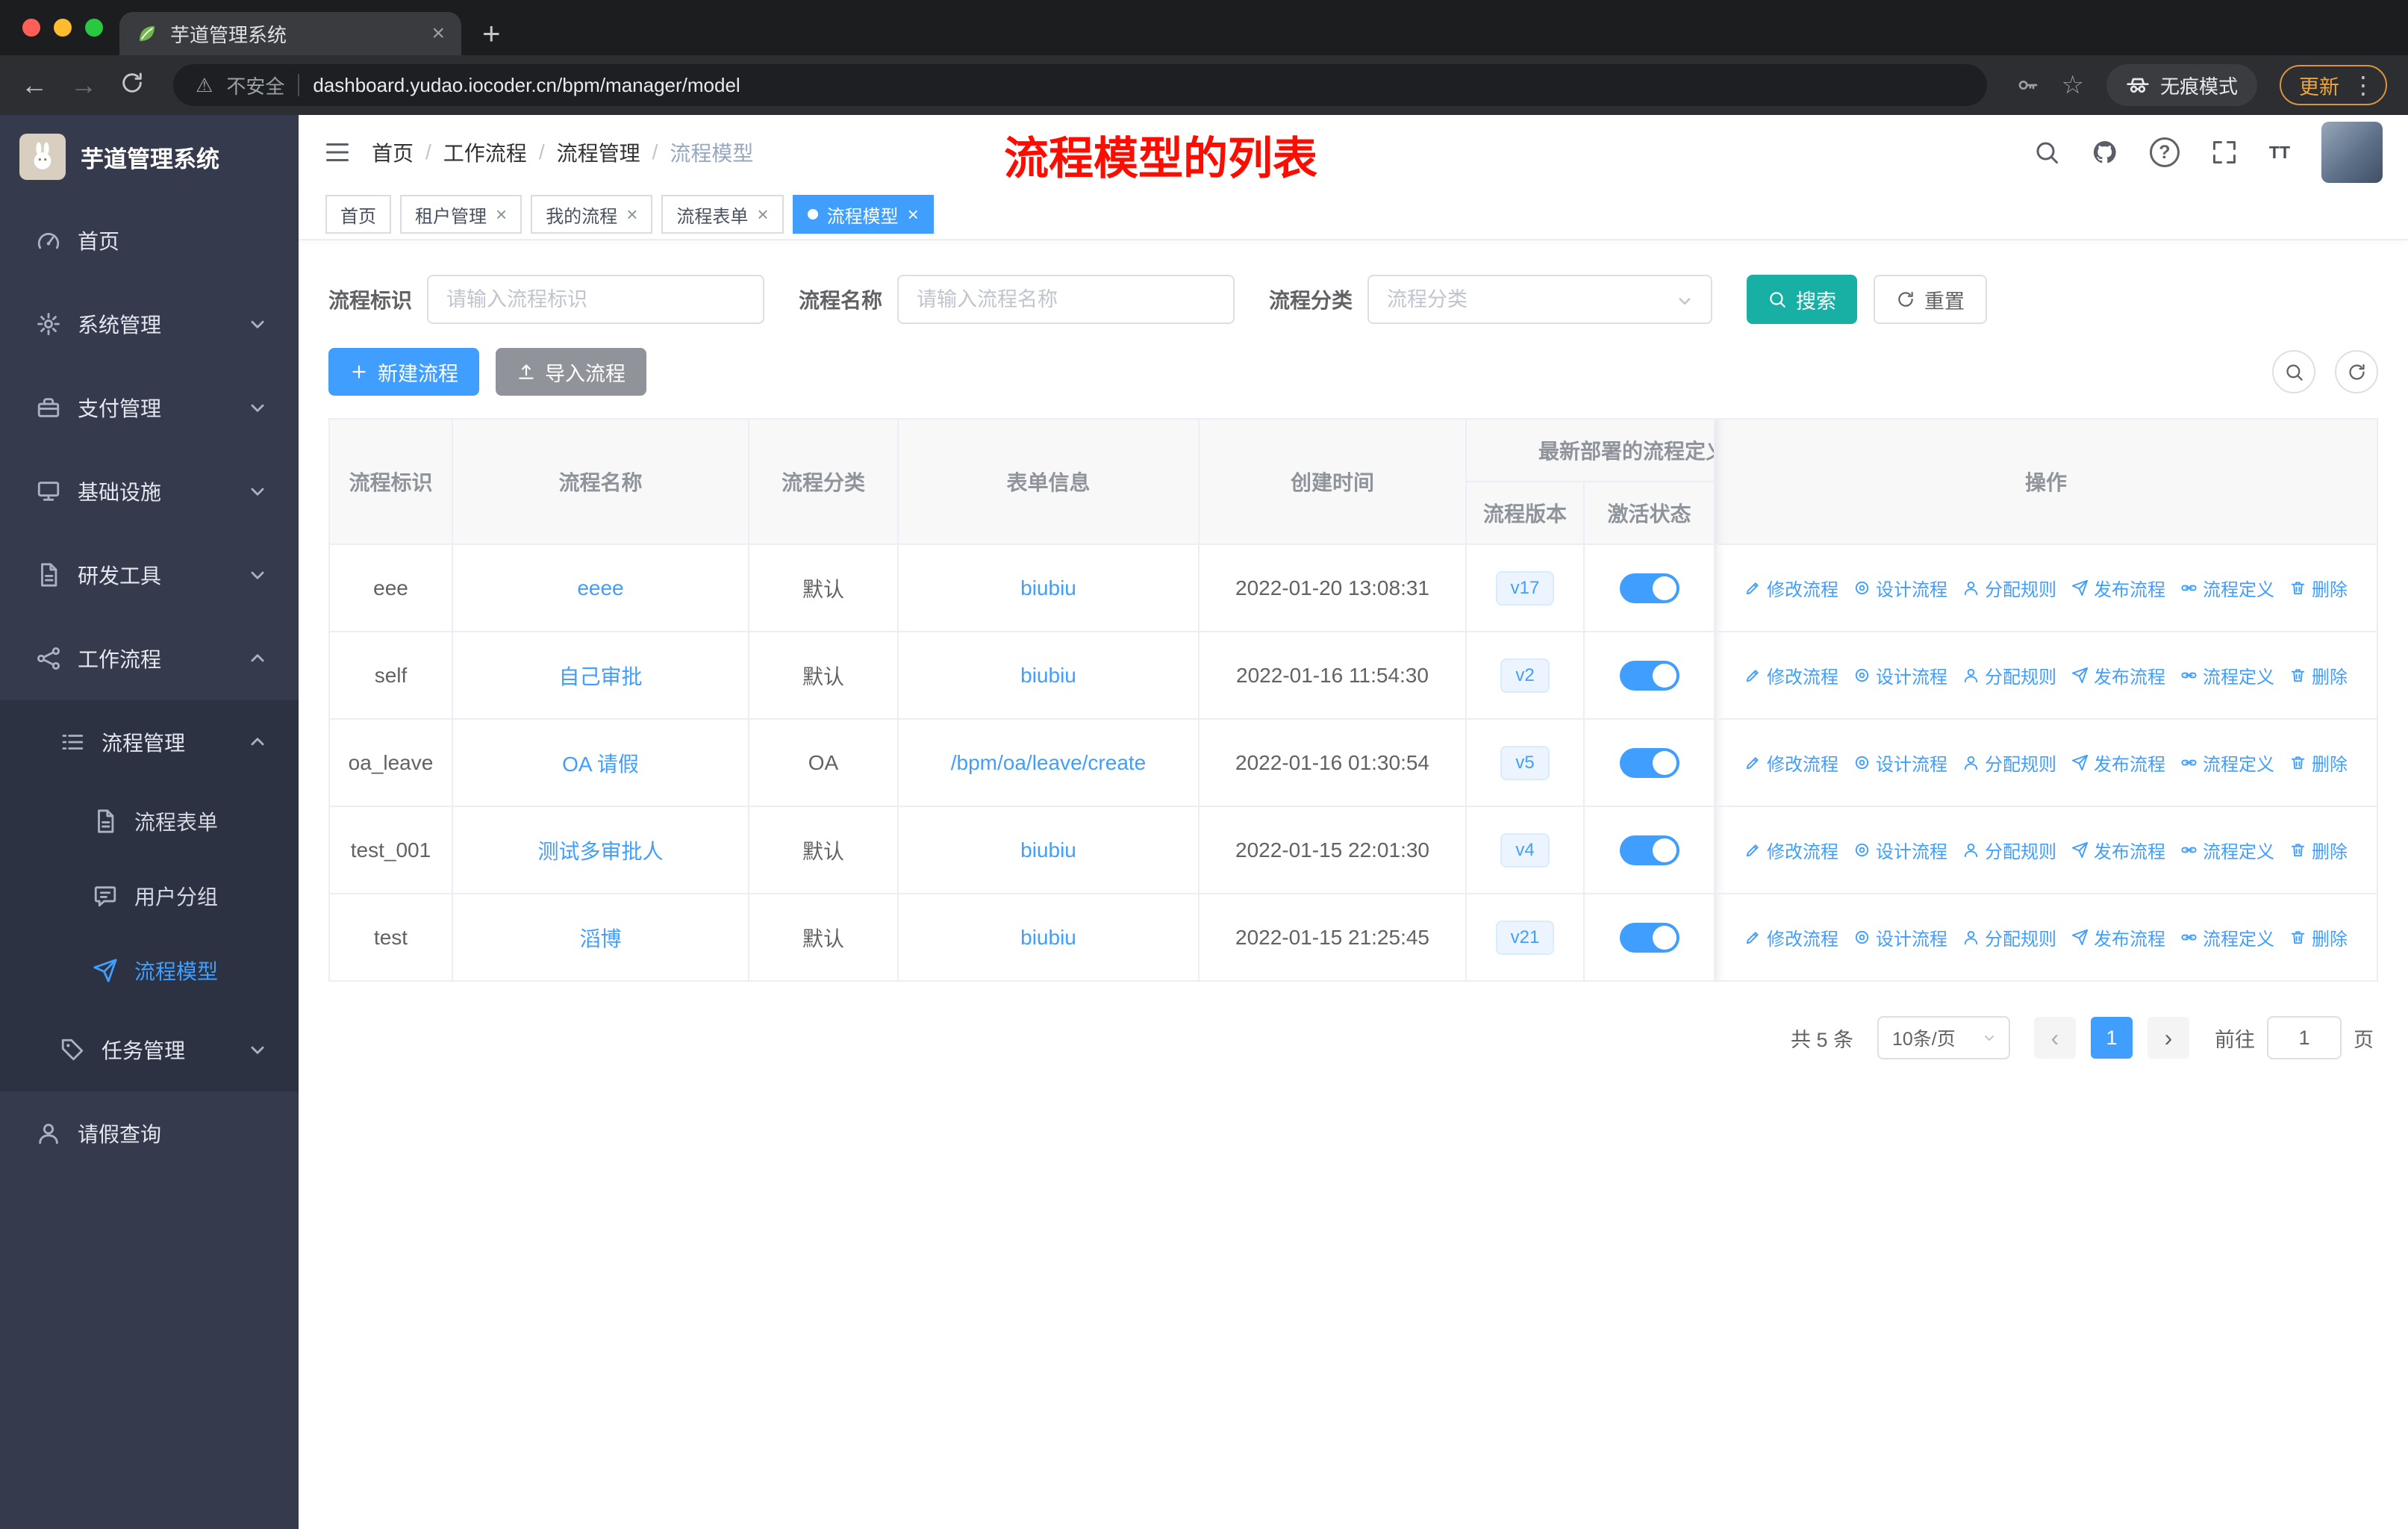  I want to click on browser-update-button: 更新 ⋮, so click(2333, 85).